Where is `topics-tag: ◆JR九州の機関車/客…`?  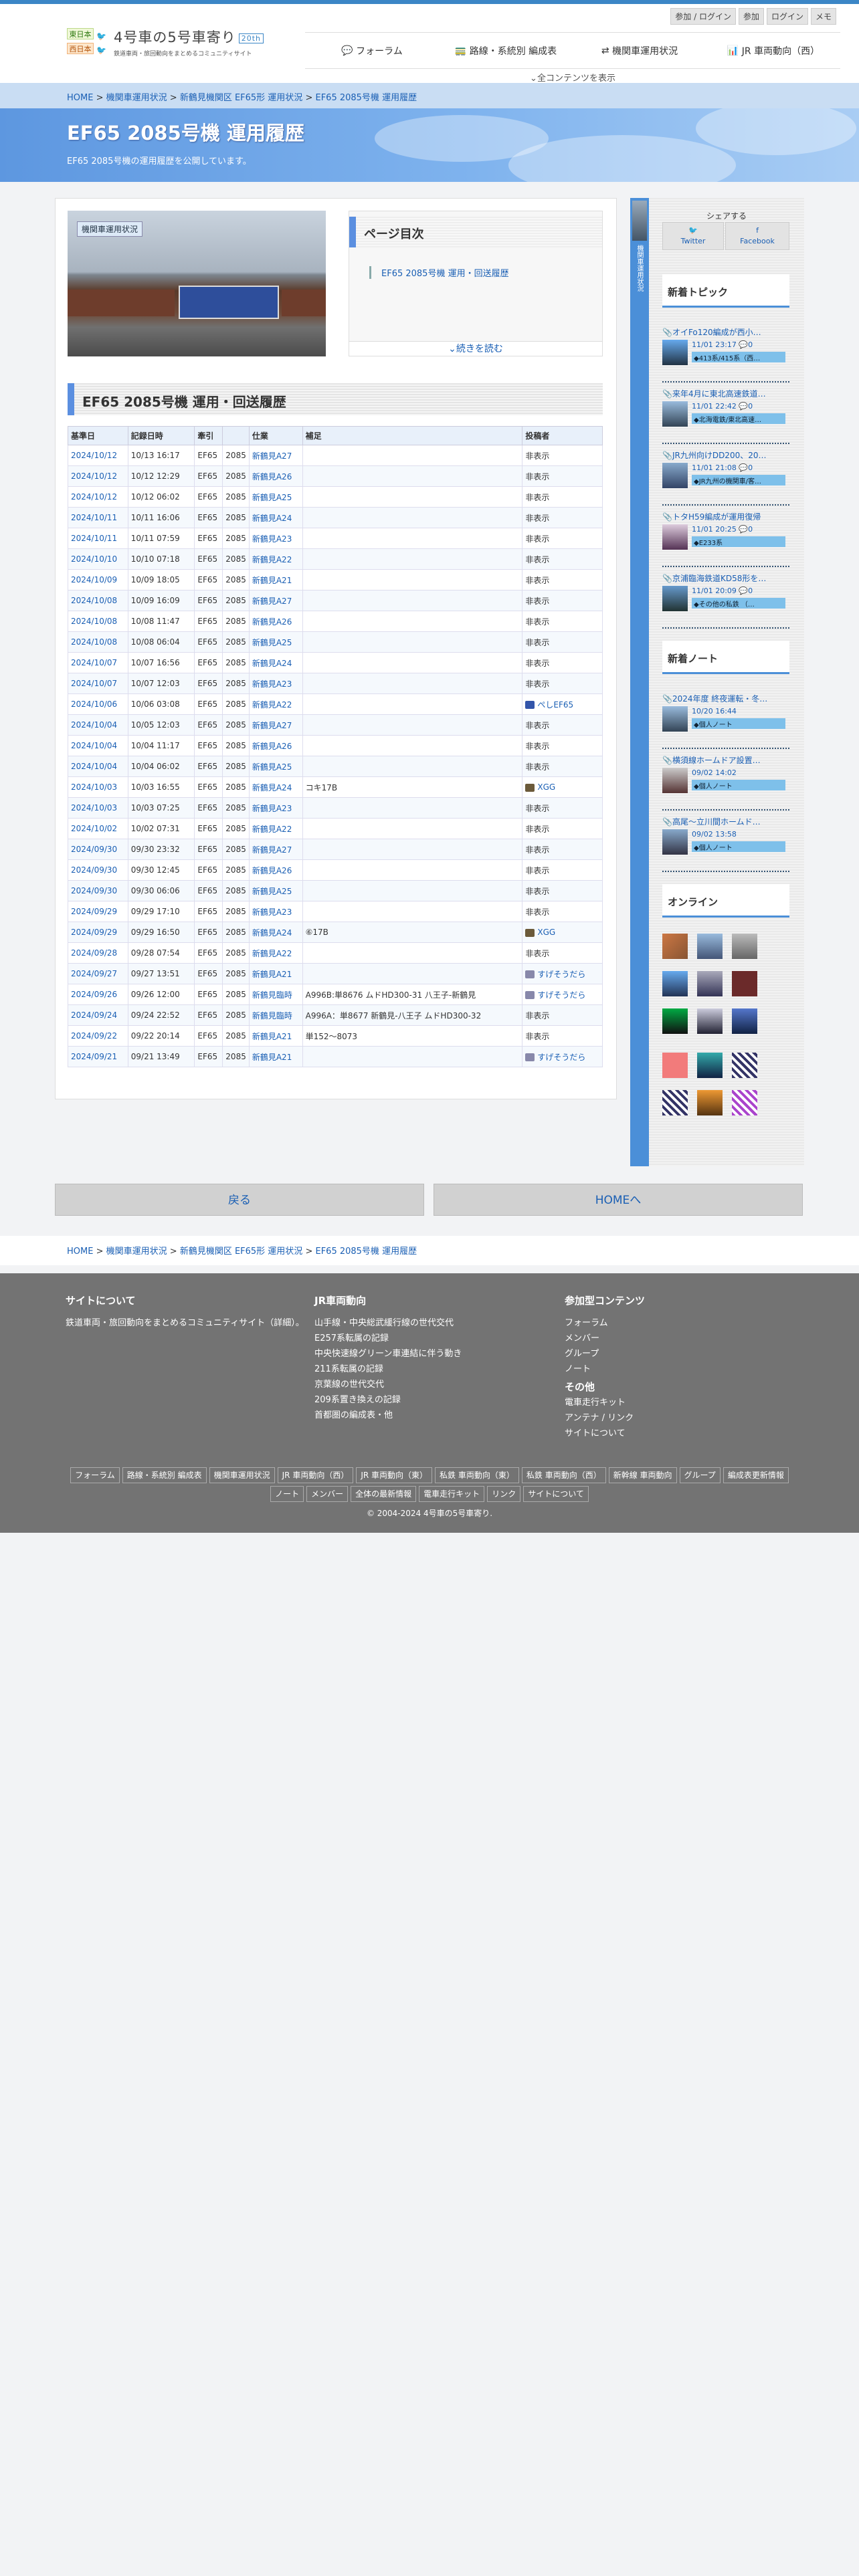 topics-tag: ◆JR九州の機関車/客… is located at coordinates (738, 480).